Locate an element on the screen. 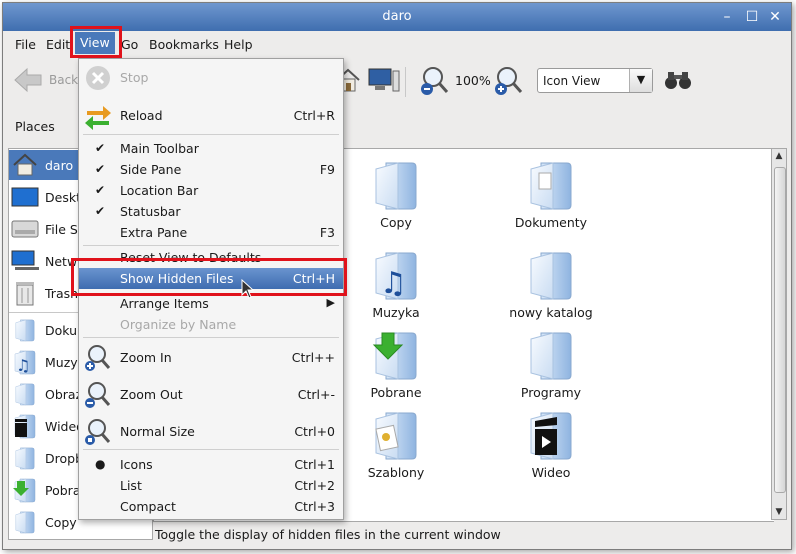 This screenshot has height=554, width=796. search-button is located at coordinates (678, 81).